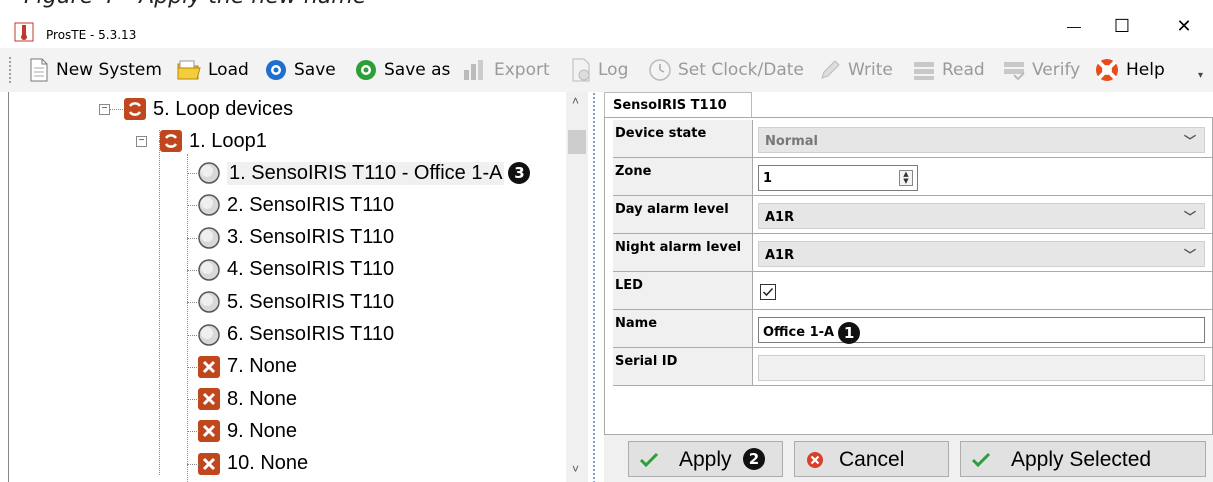 The height and width of the screenshot is (482, 1213). I want to click on log-button: Log, so click(599, 70).